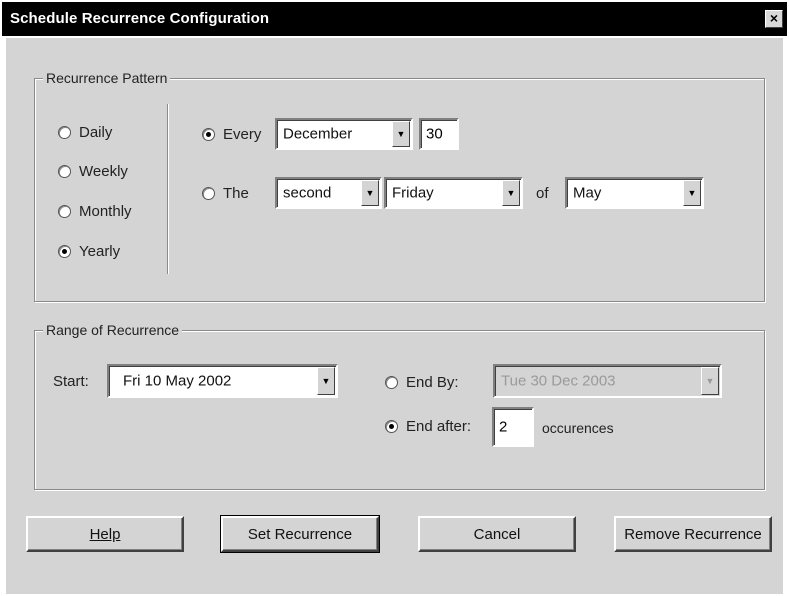 The image size is (789, 596). Describe the element at coordinates (100, 251) in the screenshot. I see `radio-yearly-label: Yearly` at that location.